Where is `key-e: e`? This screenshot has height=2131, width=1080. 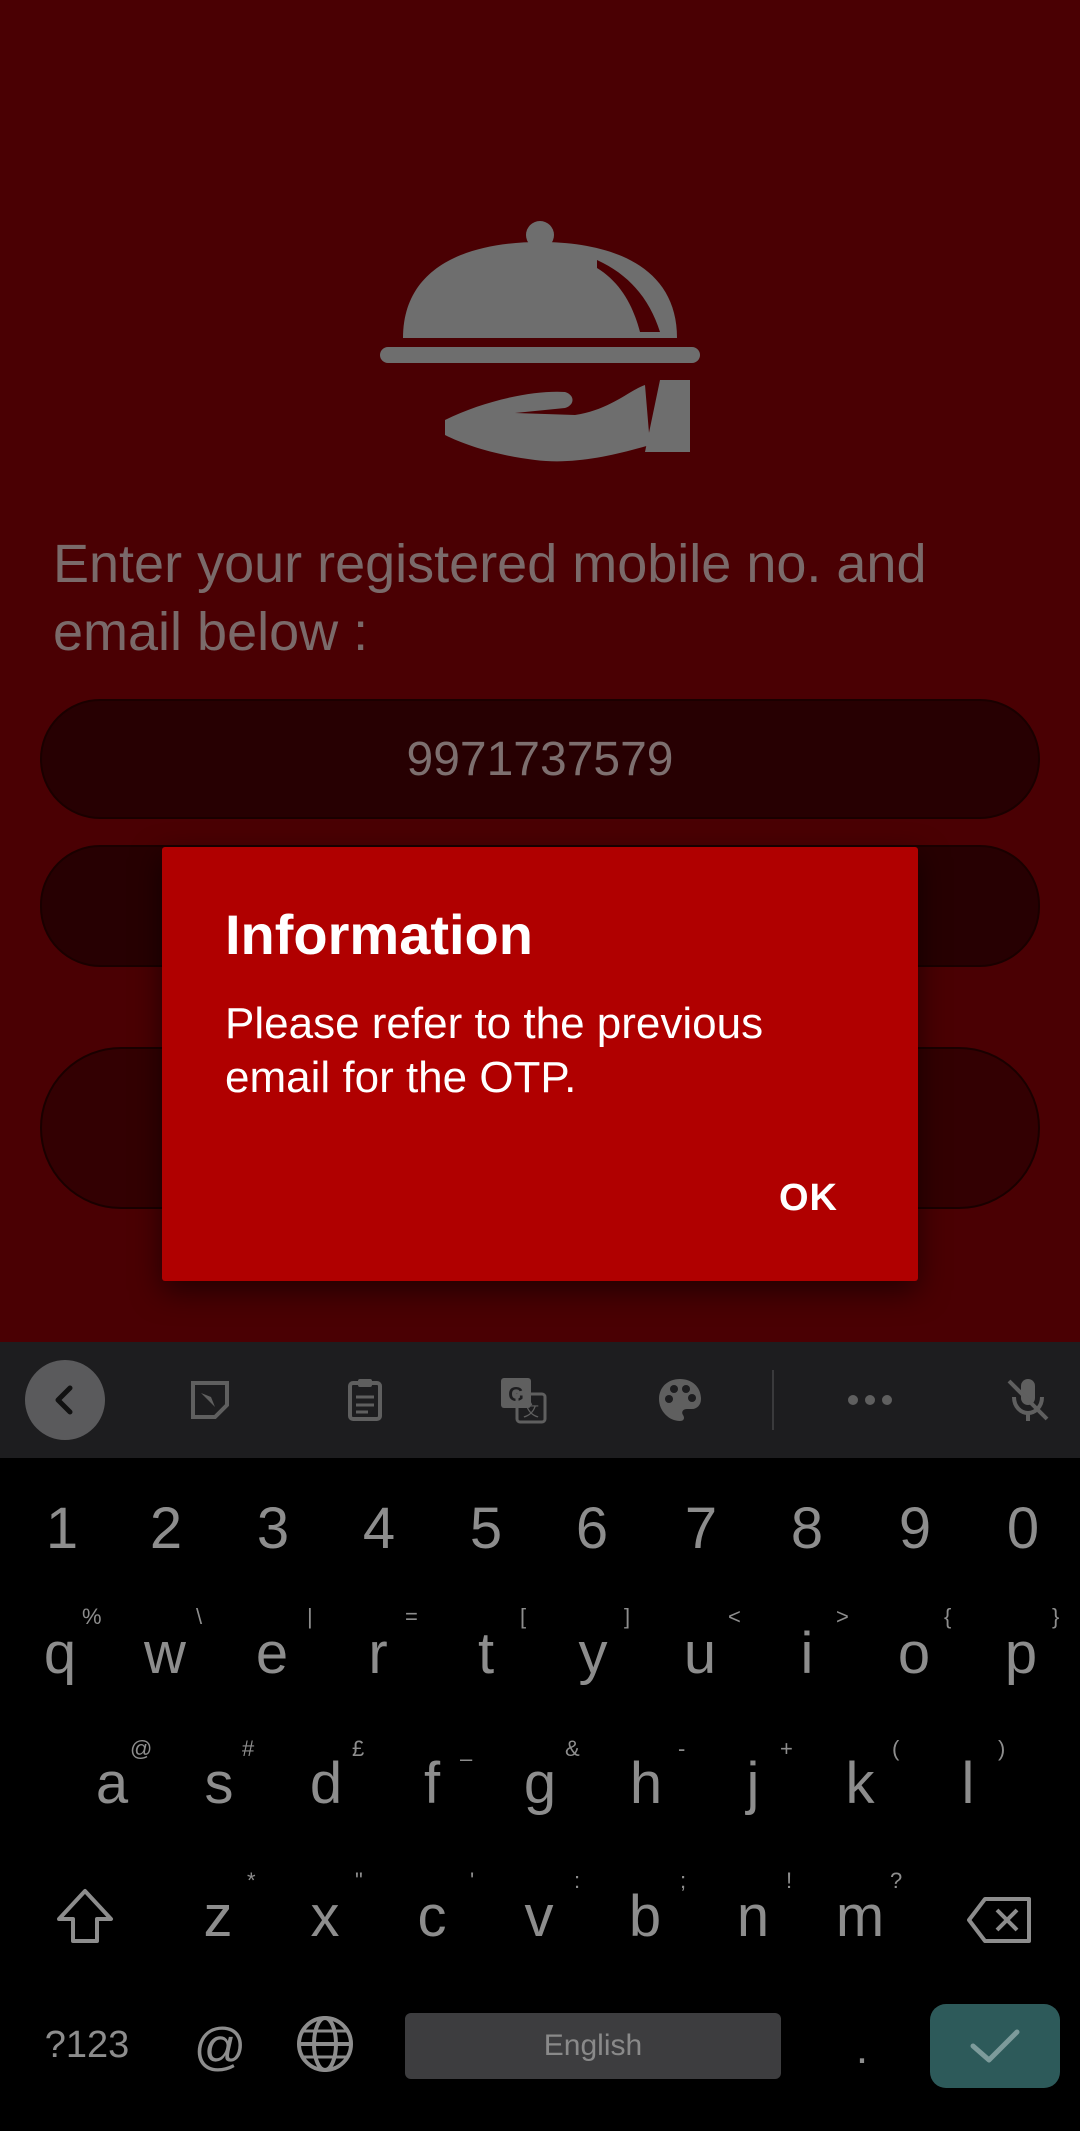 key-e: e is located at coordinates (272, 1653).